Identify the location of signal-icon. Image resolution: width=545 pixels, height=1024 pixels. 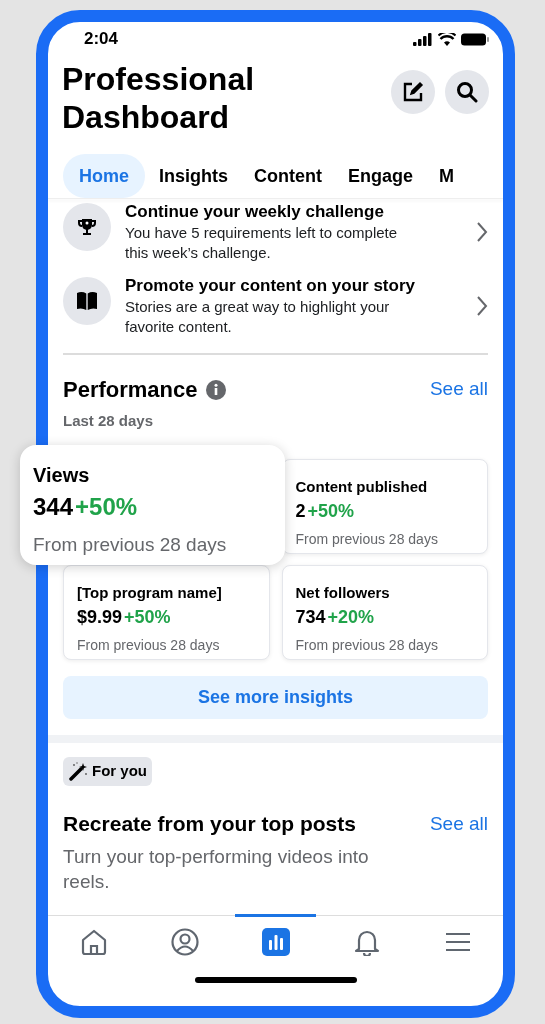
(423, 39).